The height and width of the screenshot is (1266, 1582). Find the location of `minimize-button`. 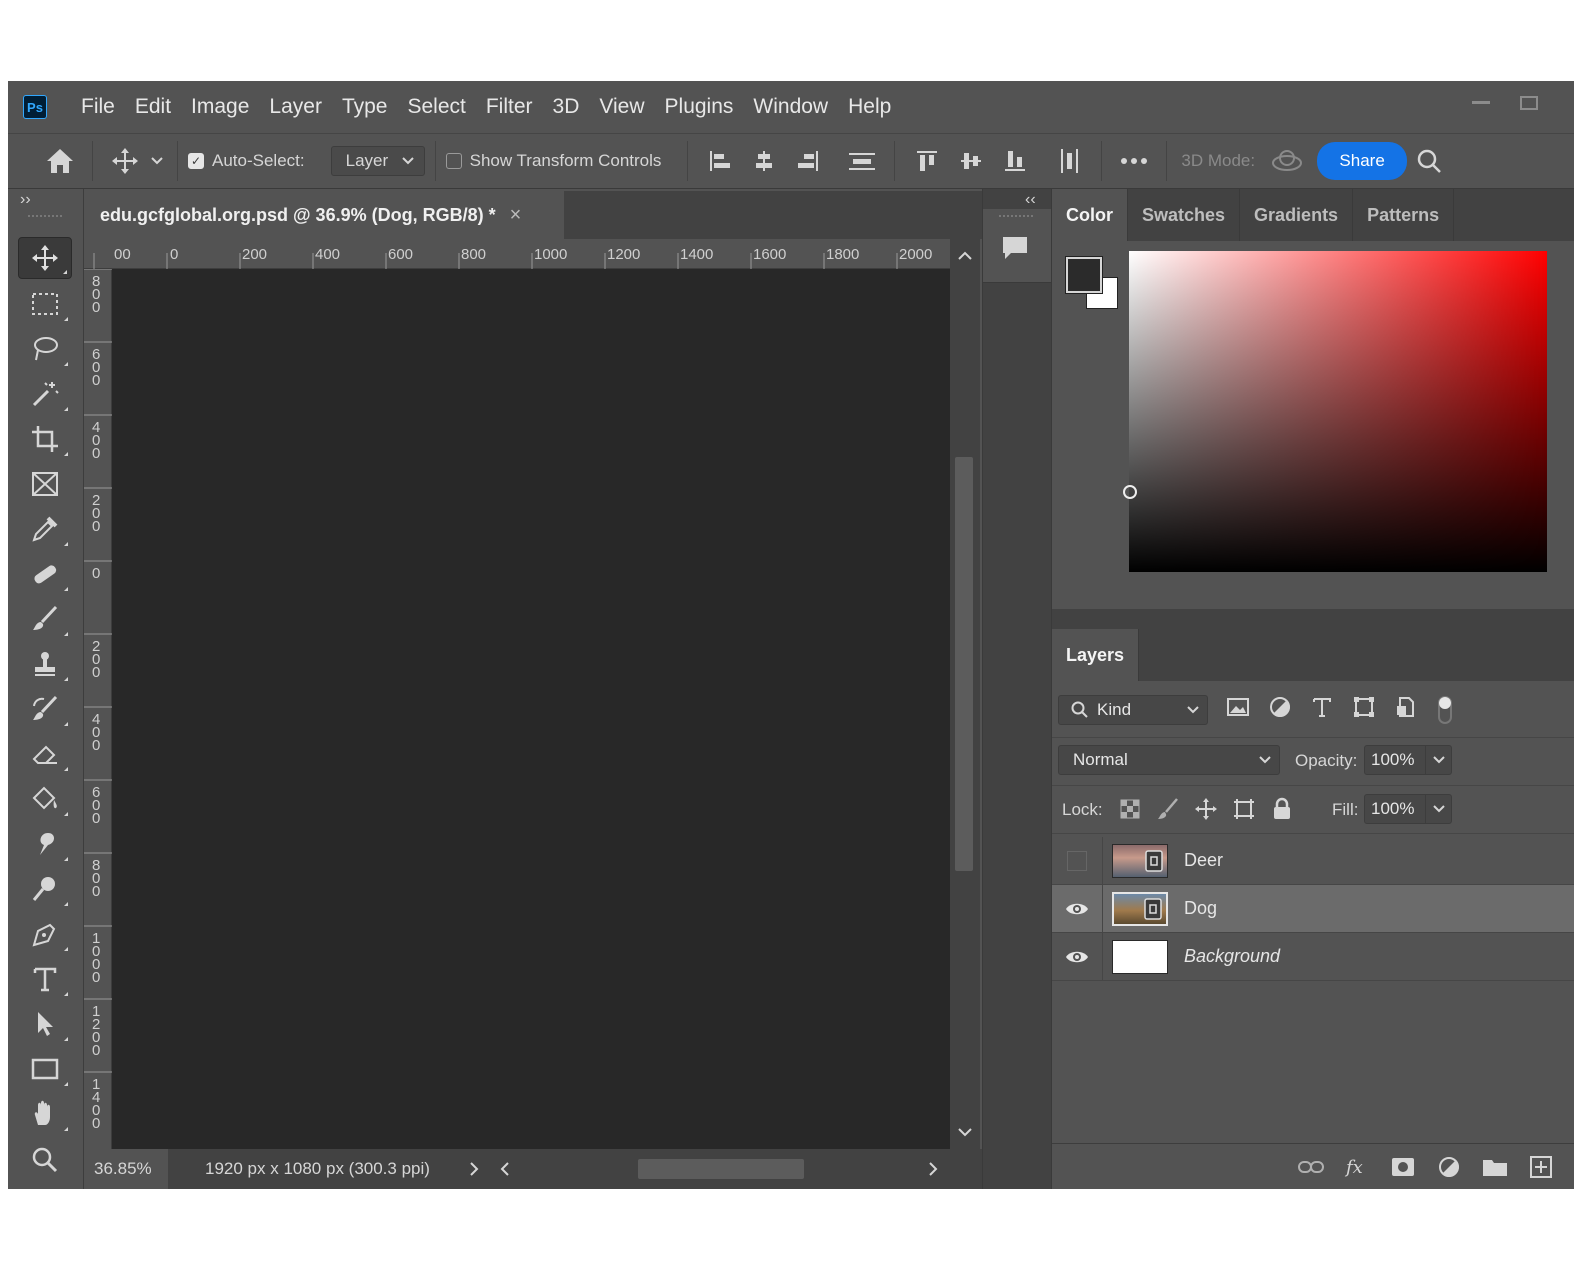

minimize-button is located at coordinates (1481, 103).